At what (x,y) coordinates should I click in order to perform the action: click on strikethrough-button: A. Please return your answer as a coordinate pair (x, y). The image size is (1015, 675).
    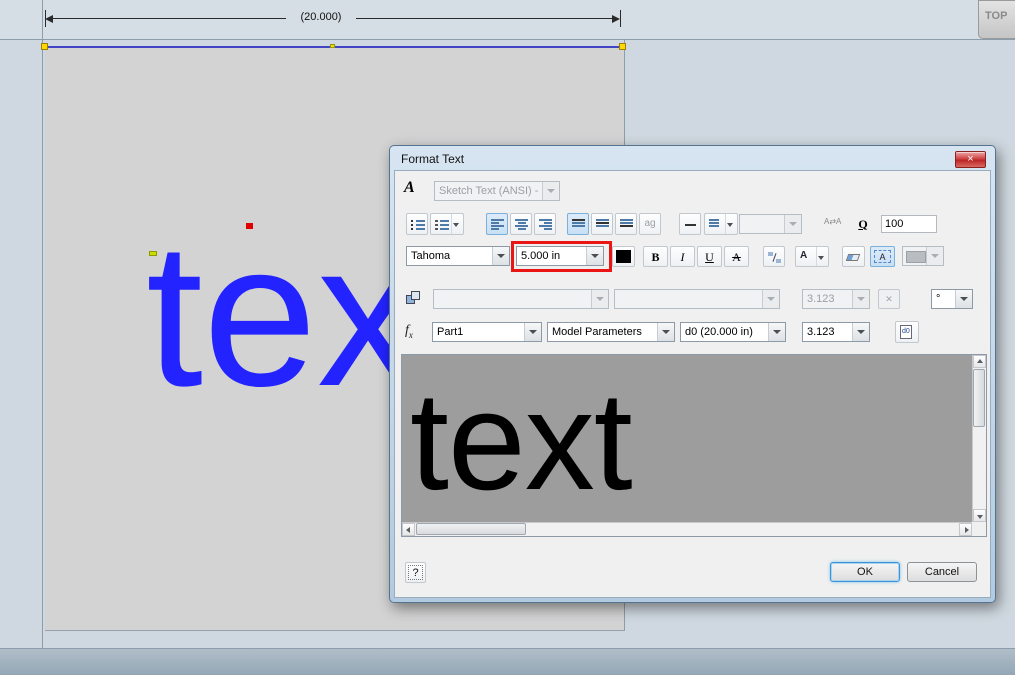
    Looking at the image, I should click on (736, 256).